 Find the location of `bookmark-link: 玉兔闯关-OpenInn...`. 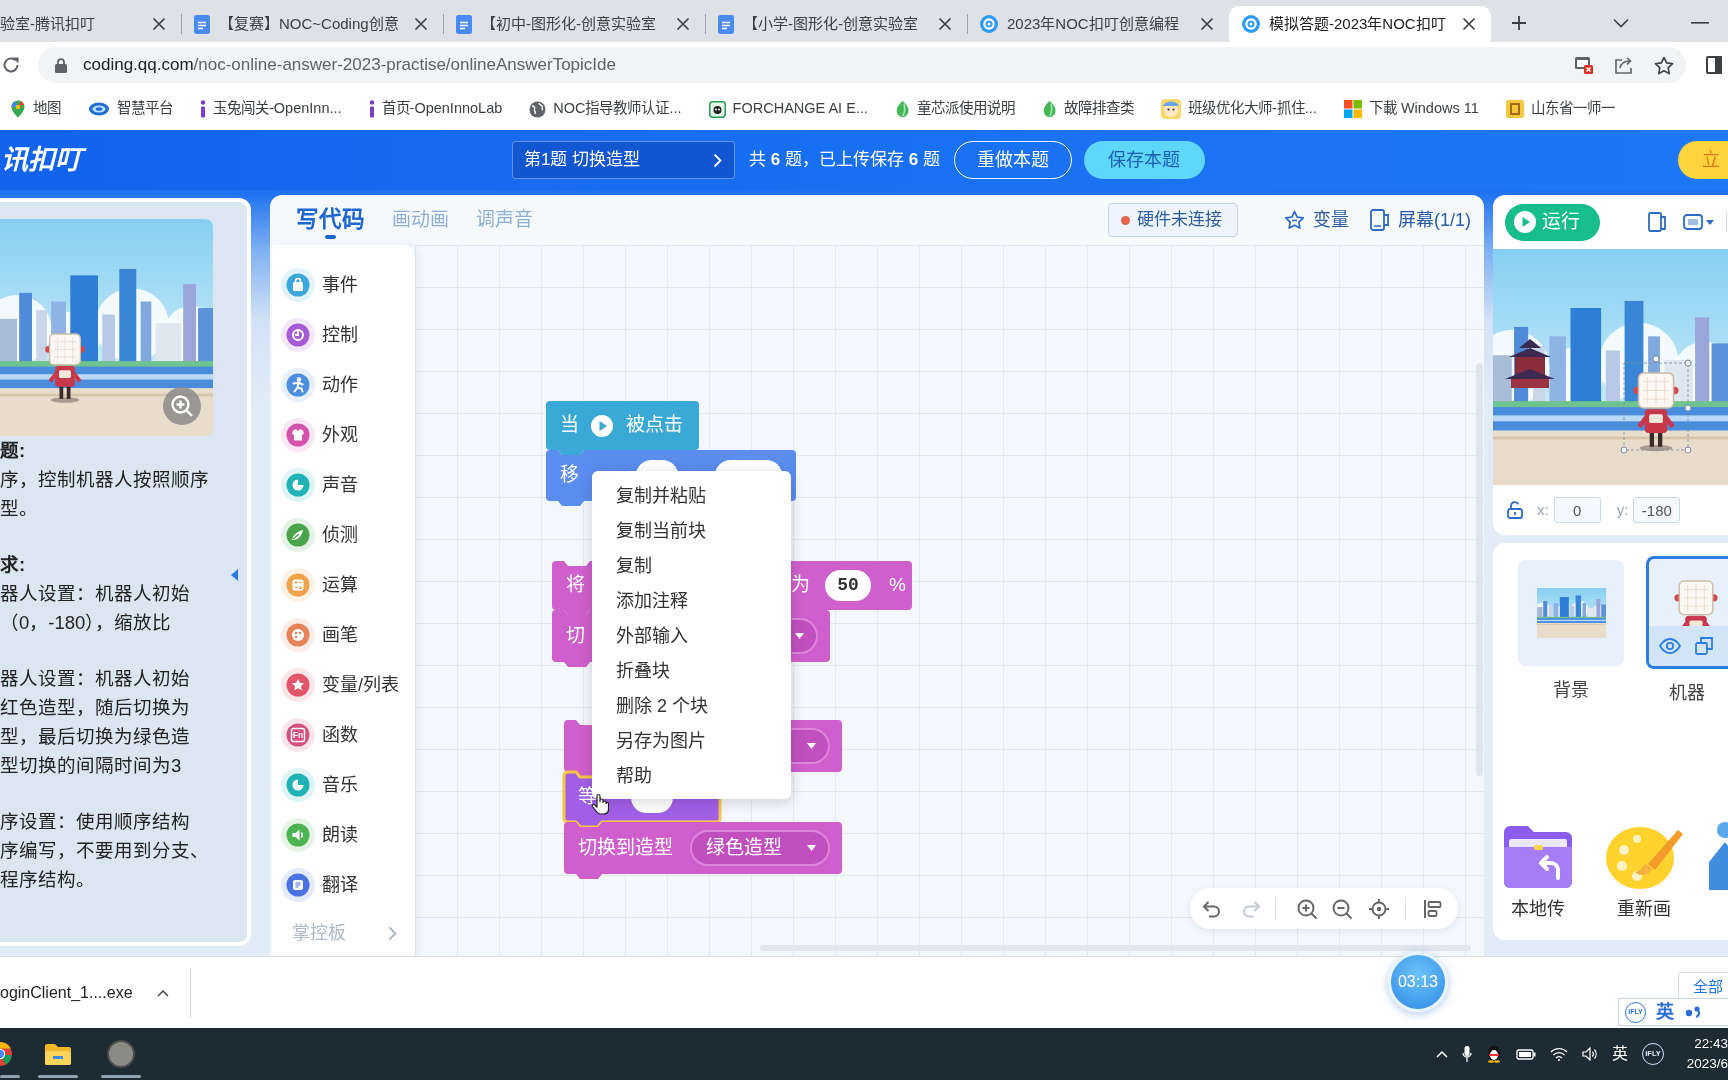

bookmark-link: 玉兔闯关-OpenInn... is located at coordinates (271, 109).